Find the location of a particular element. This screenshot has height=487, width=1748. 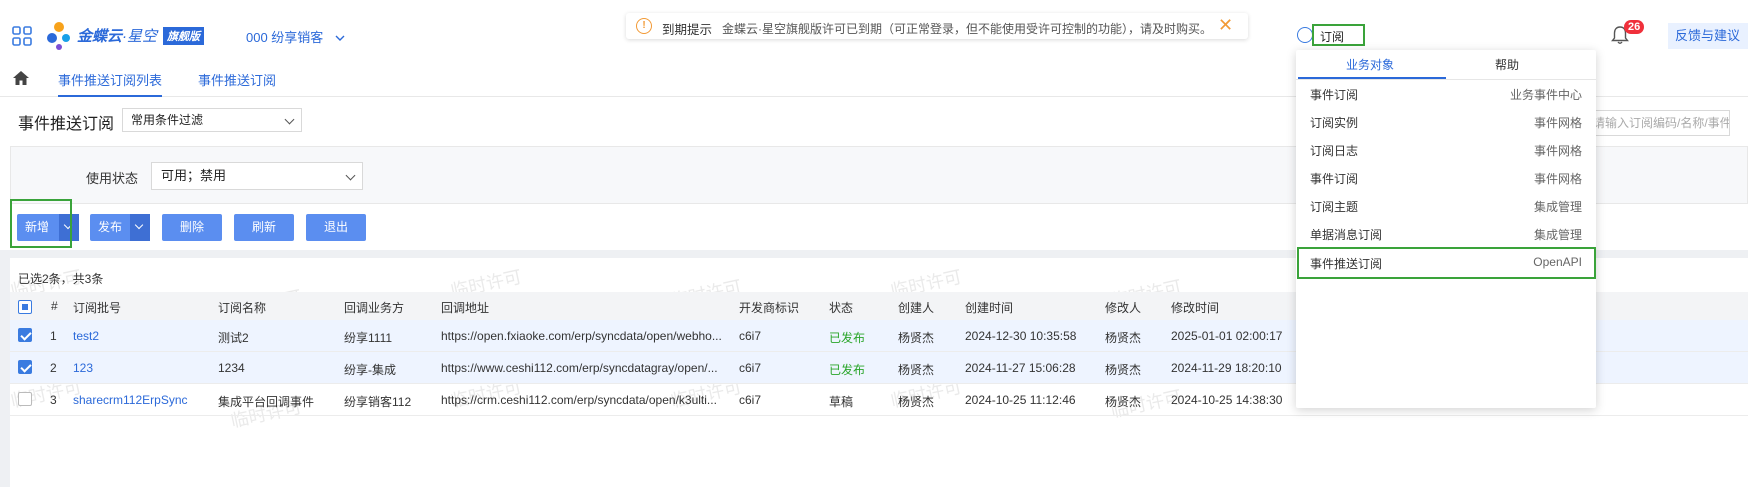

app-grid-icon is located at coordinates (22, 36).